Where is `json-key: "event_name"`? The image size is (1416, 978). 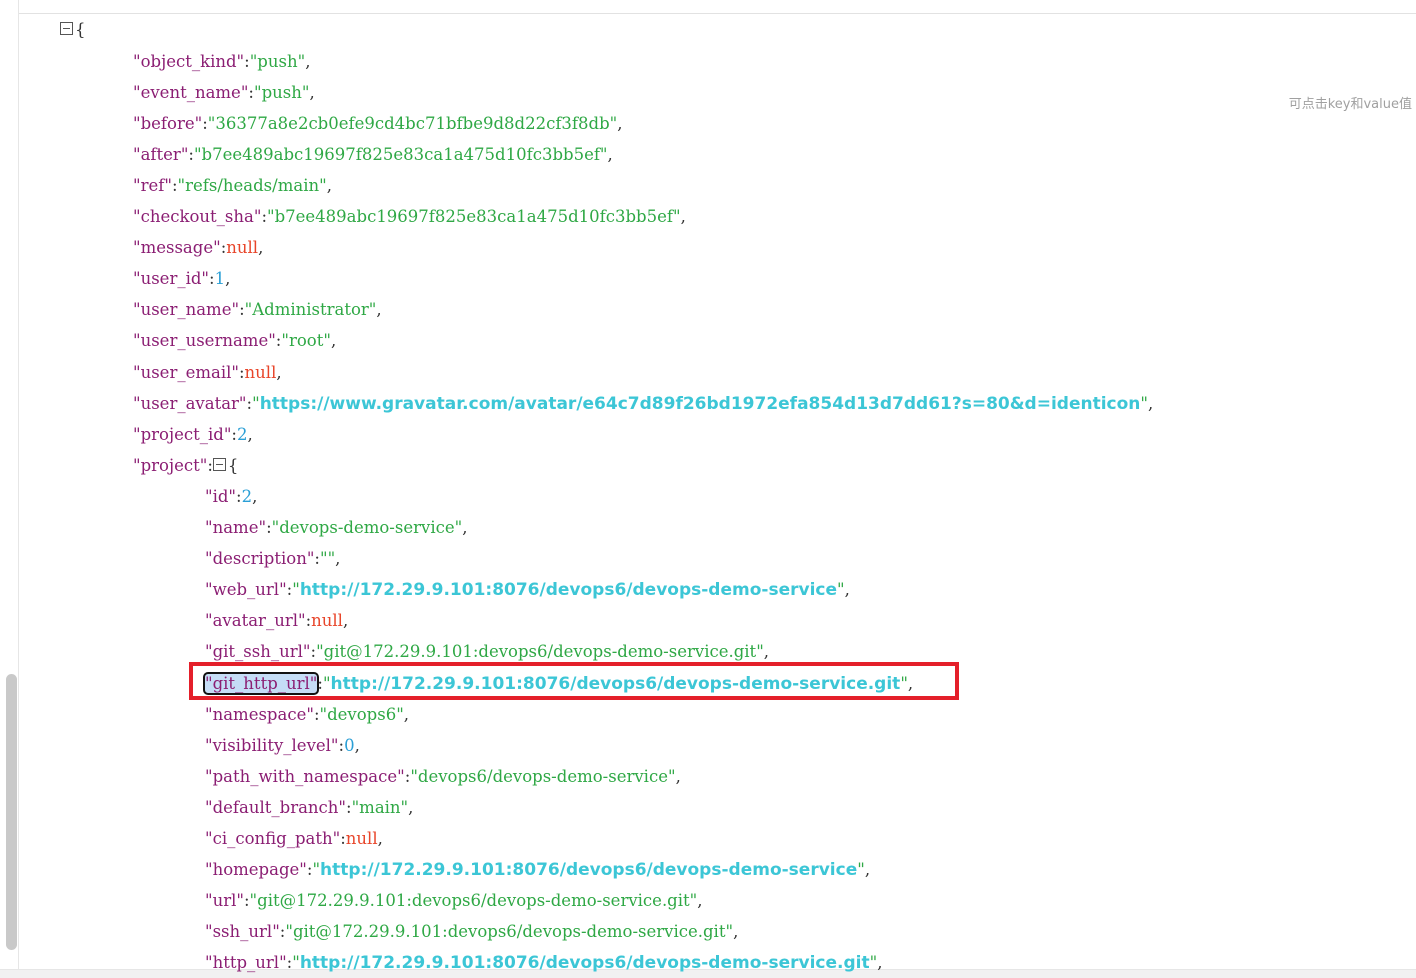 json-key: "event_name" is located at coordinates (190, 92).